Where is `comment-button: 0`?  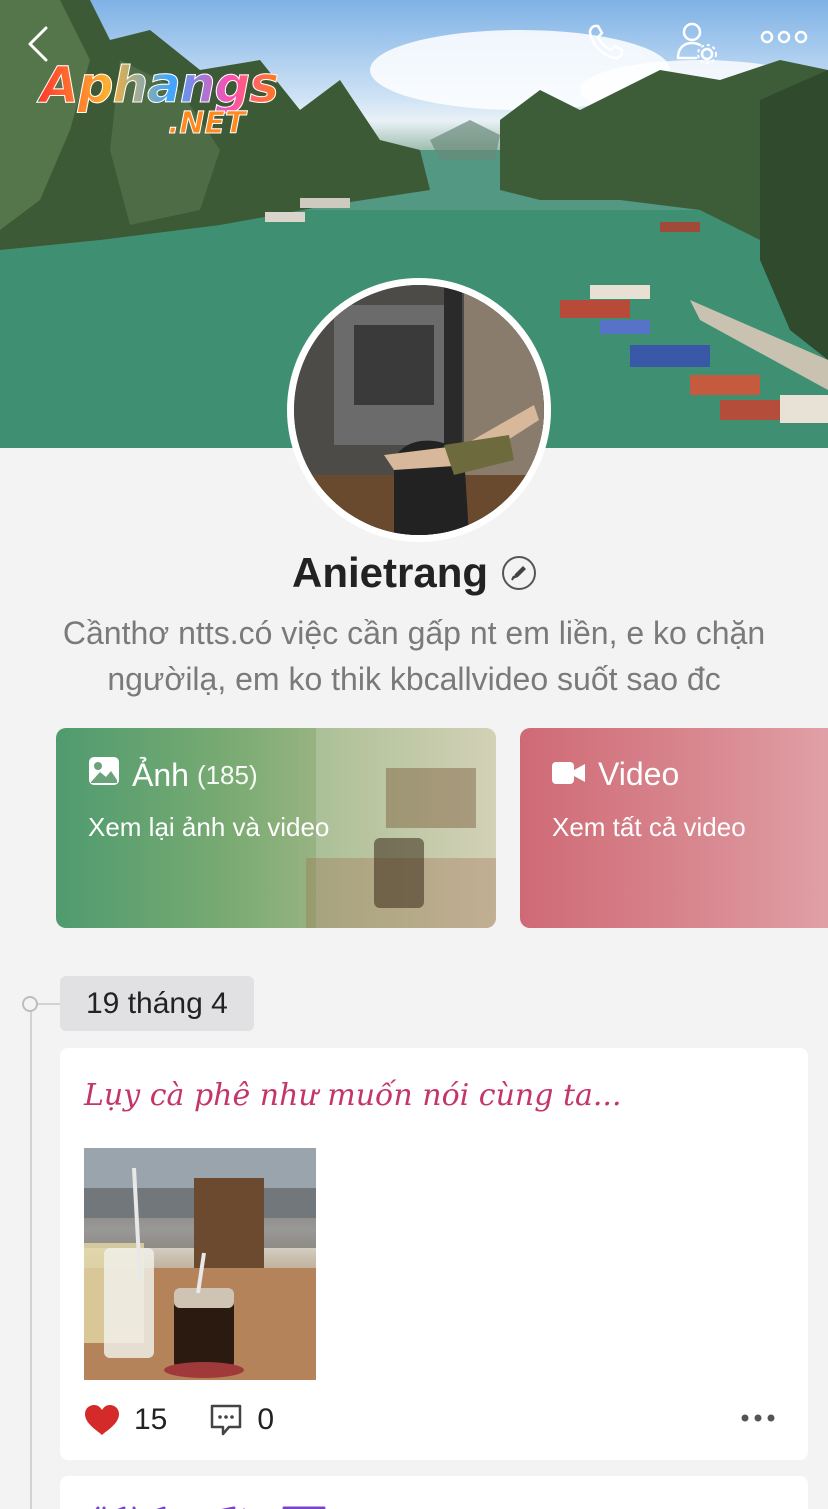
comment-button: 0 is located at coordinates (241, 1420).